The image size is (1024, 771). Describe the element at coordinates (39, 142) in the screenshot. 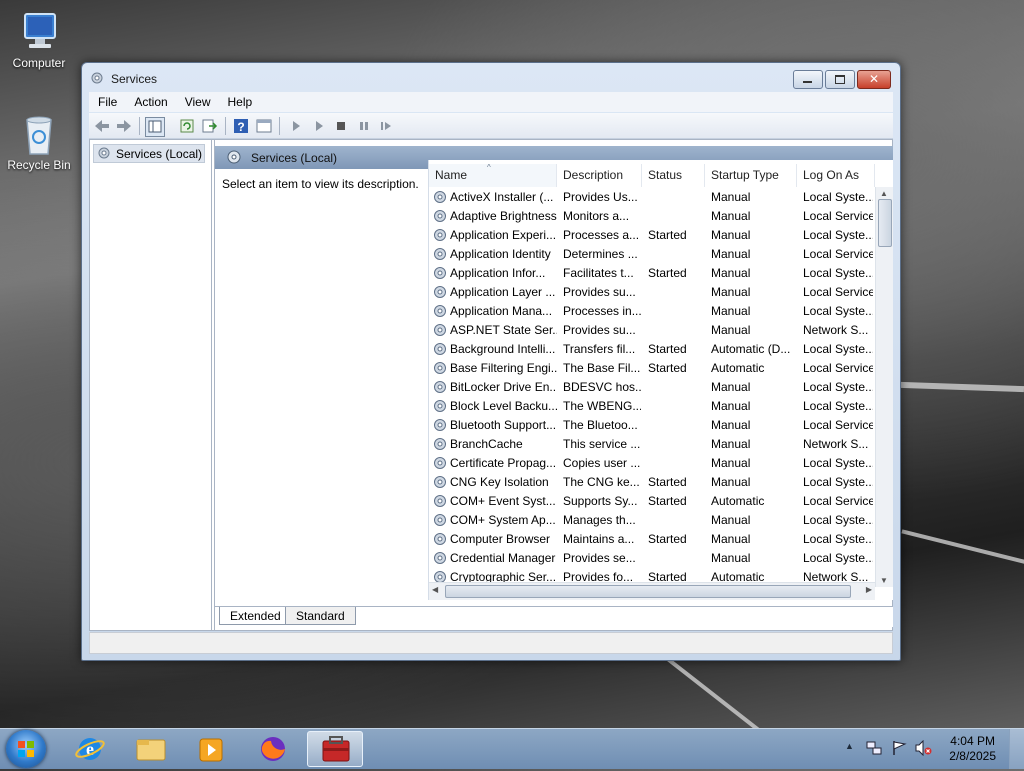

I see `desktop-icon-recycle-bin: Recycle Bin` at that location.